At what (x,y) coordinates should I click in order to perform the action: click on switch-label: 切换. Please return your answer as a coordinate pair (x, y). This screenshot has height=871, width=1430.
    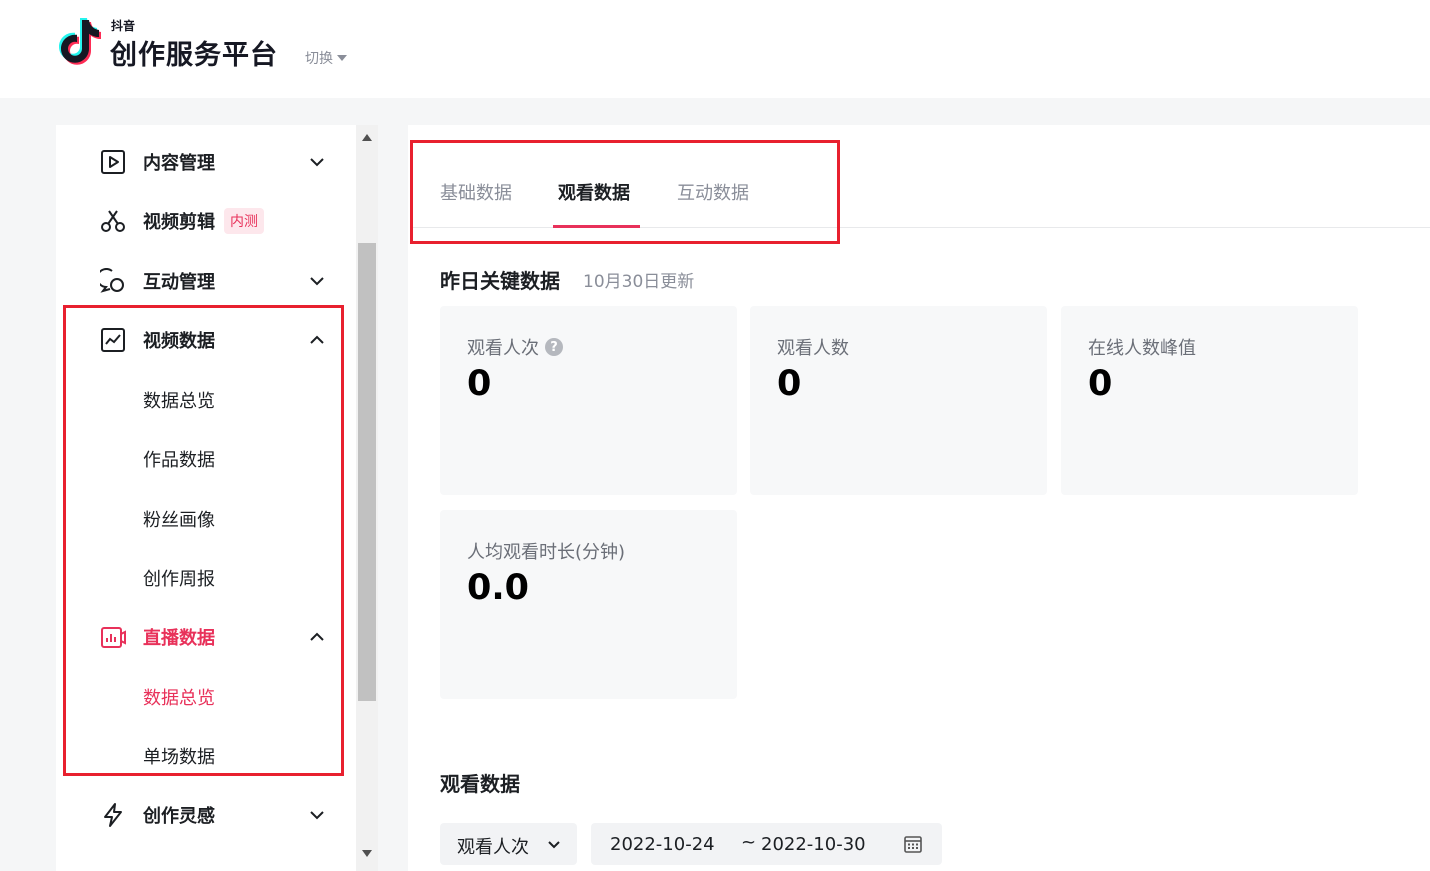
    Looking at the image, I should click on (319, 59).